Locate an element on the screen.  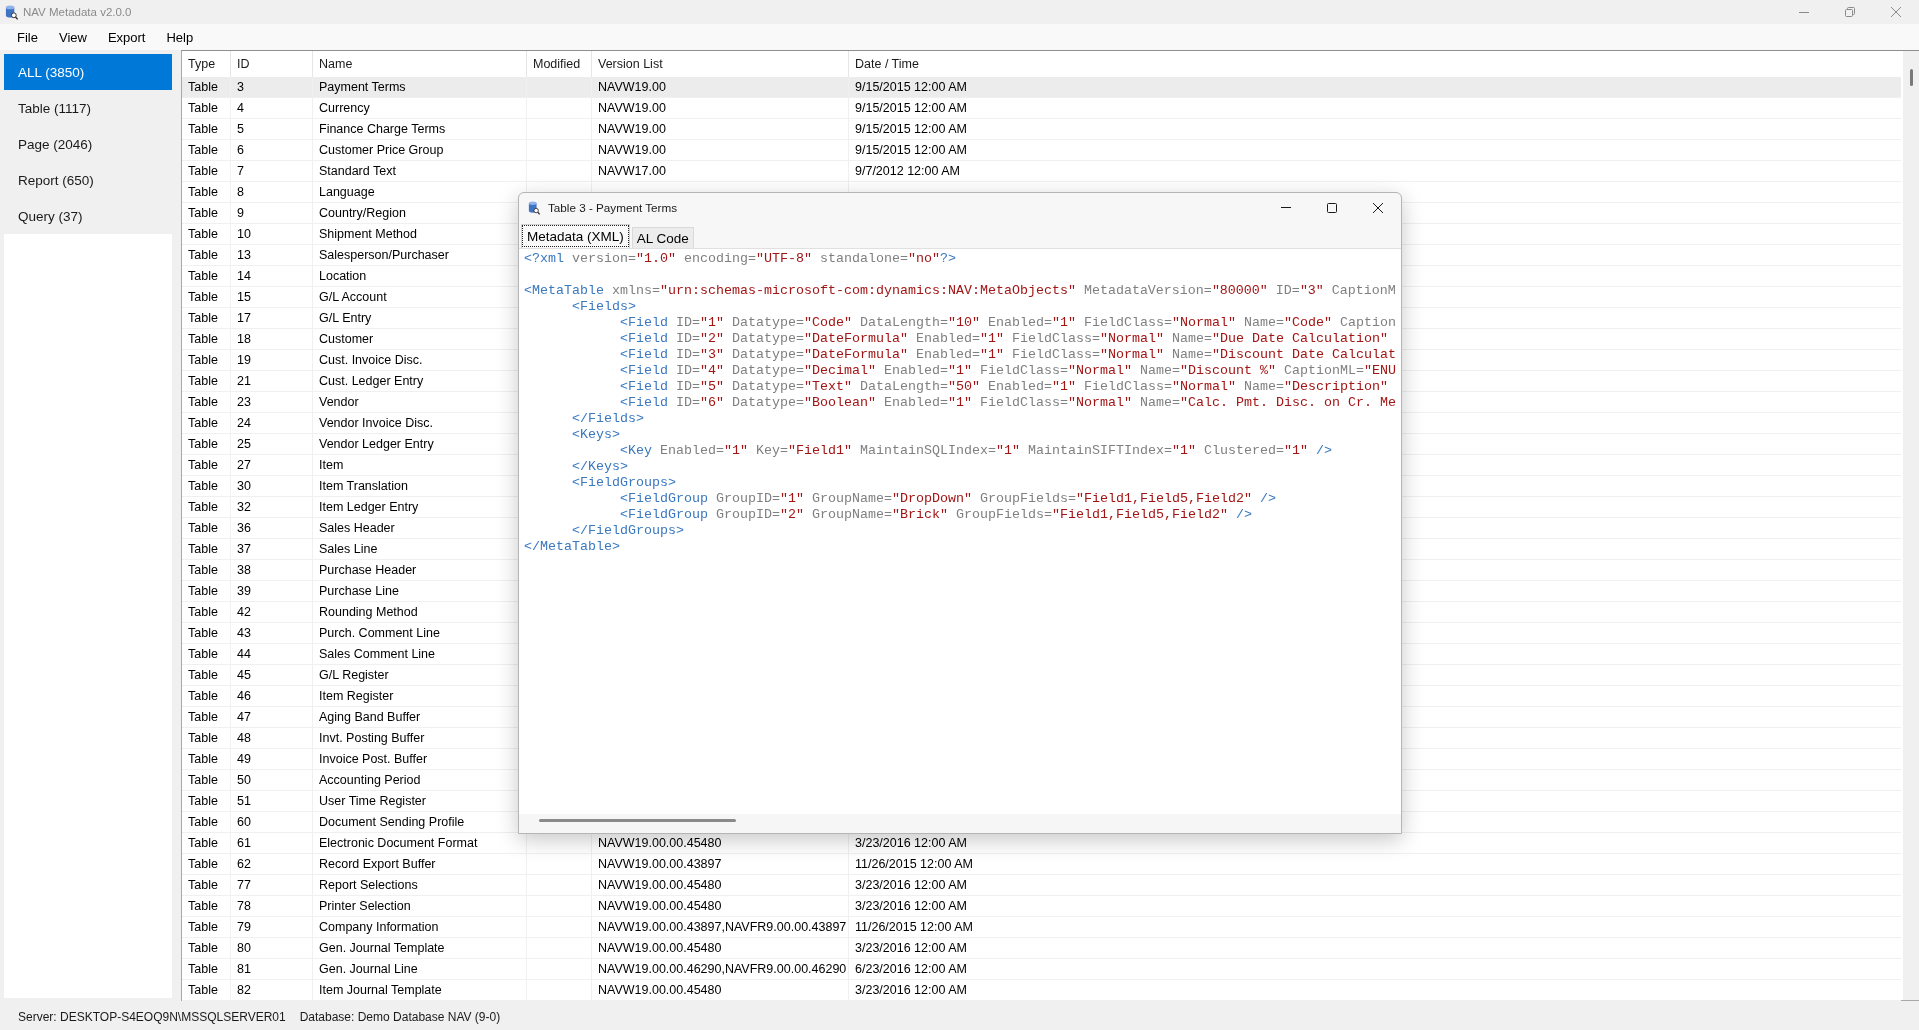
column-header: Date / Time is located at coordinates (1375, 64).